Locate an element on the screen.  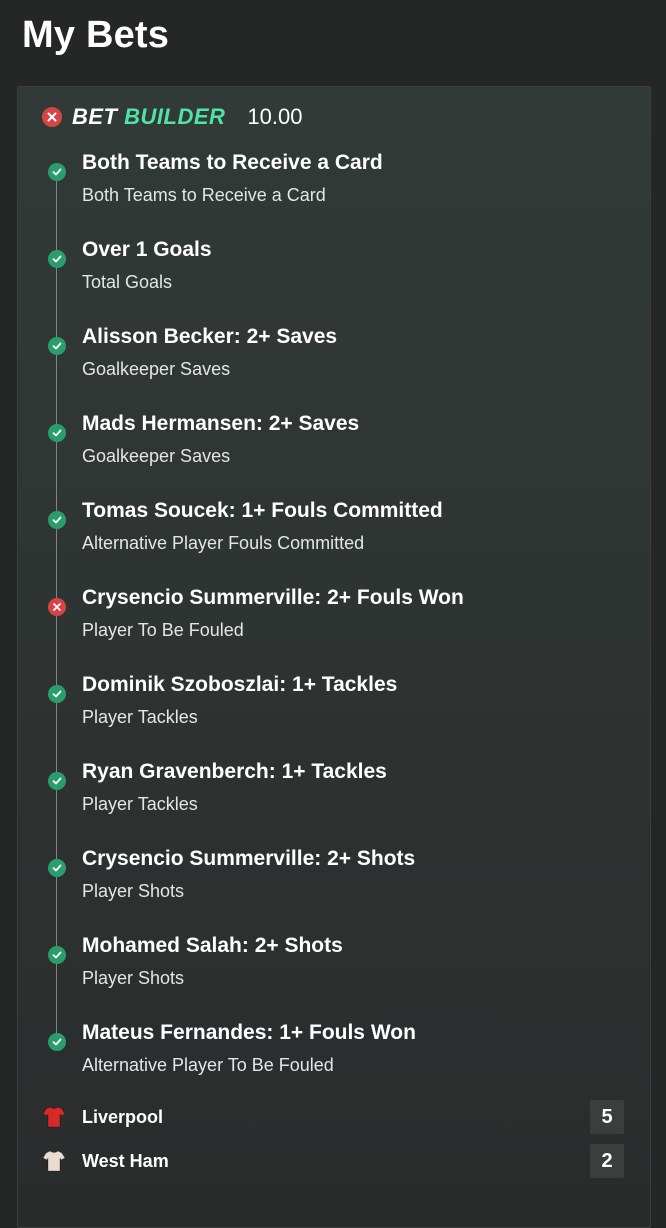
bet-builder-logo: BET BUILDER is located at coordinates (148, 117).